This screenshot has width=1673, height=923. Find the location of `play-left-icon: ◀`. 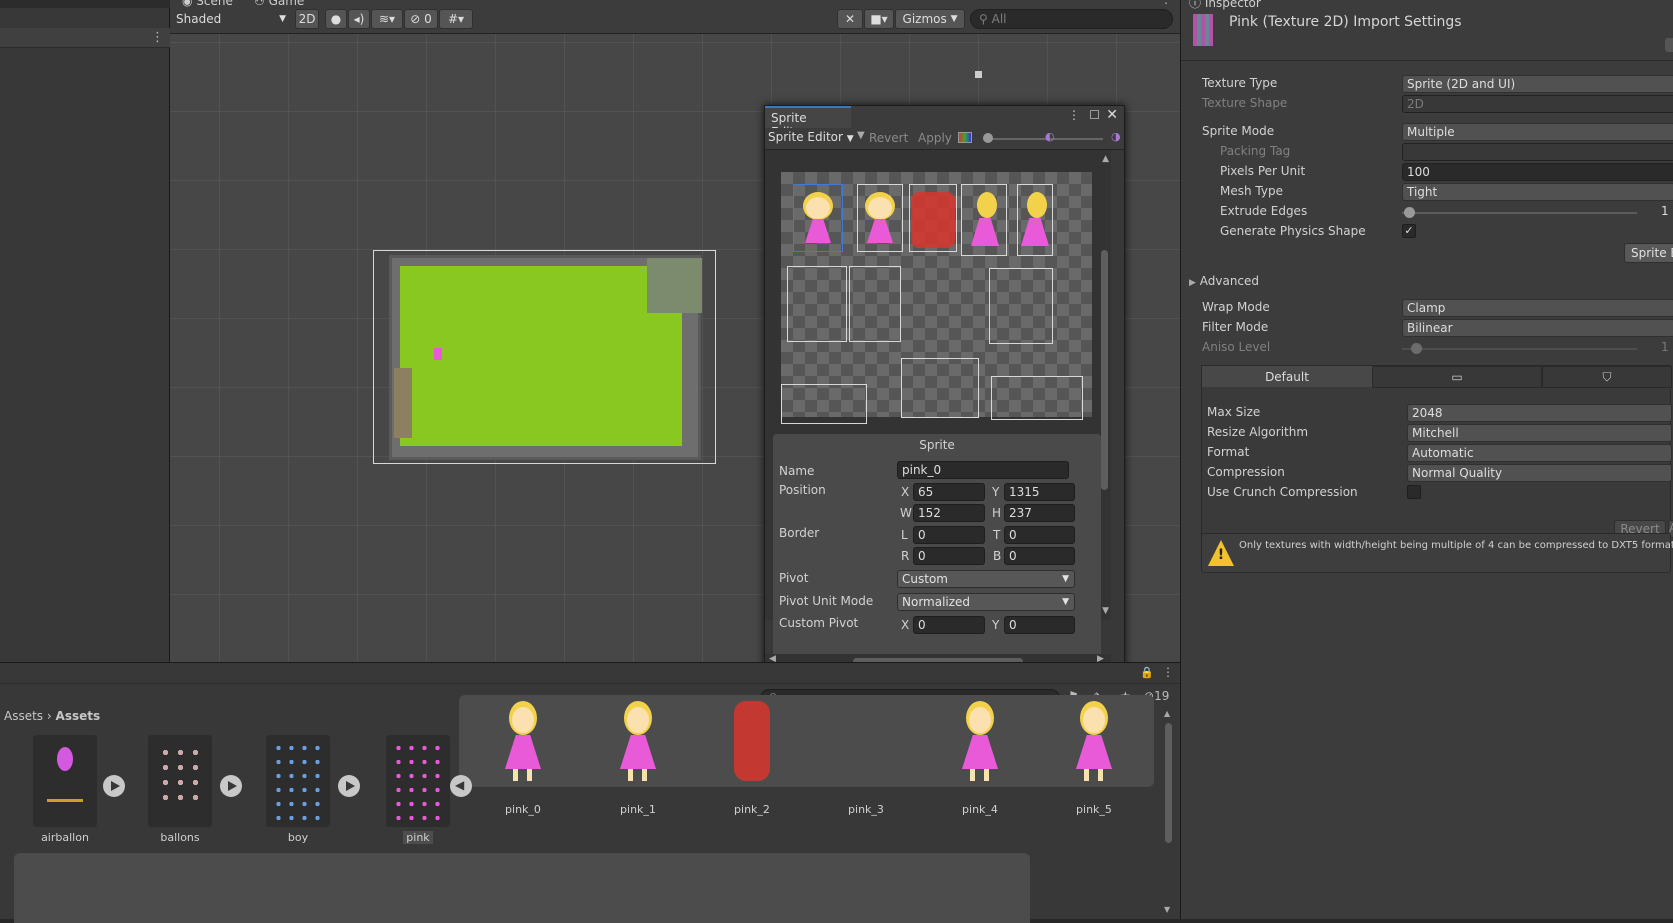

play-left-icon: ◀ is located at coordinates (460, 785).